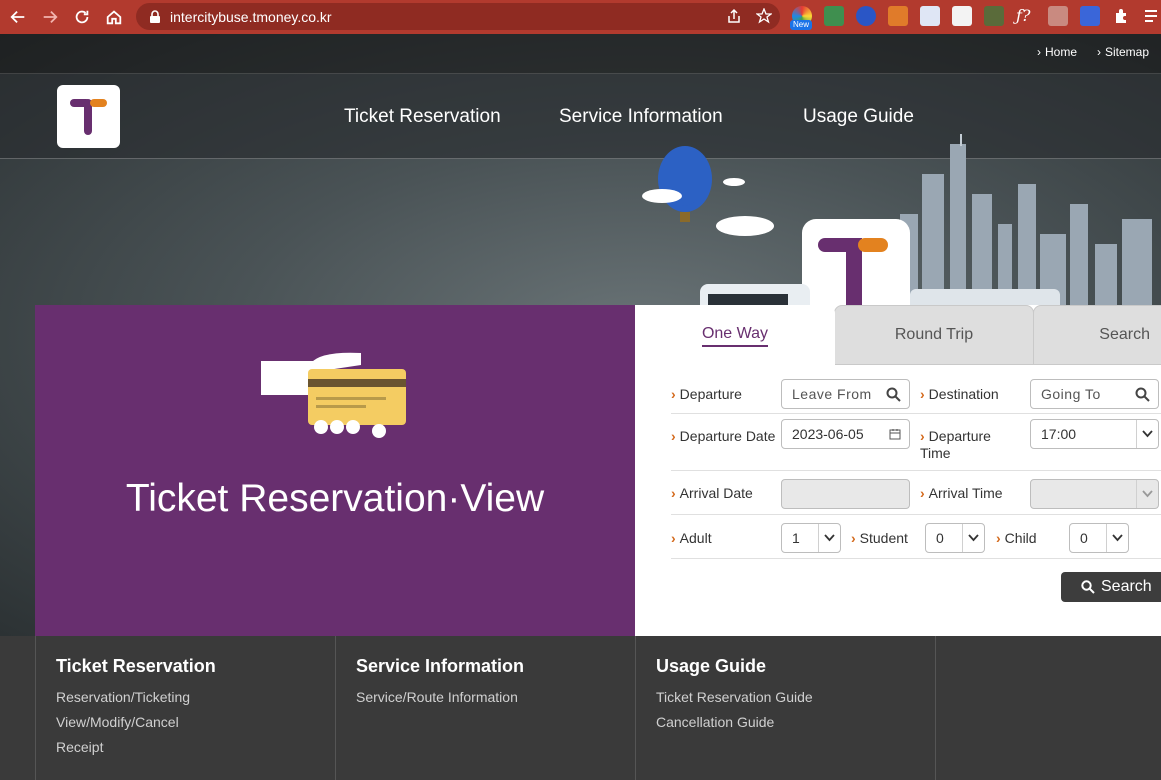 The image size is (1161, 780). What do you see at coordinates (1026, 16) in the screenshot?
I see `extension-function-icon: ƒ?` at bounding box center [1026, 16].